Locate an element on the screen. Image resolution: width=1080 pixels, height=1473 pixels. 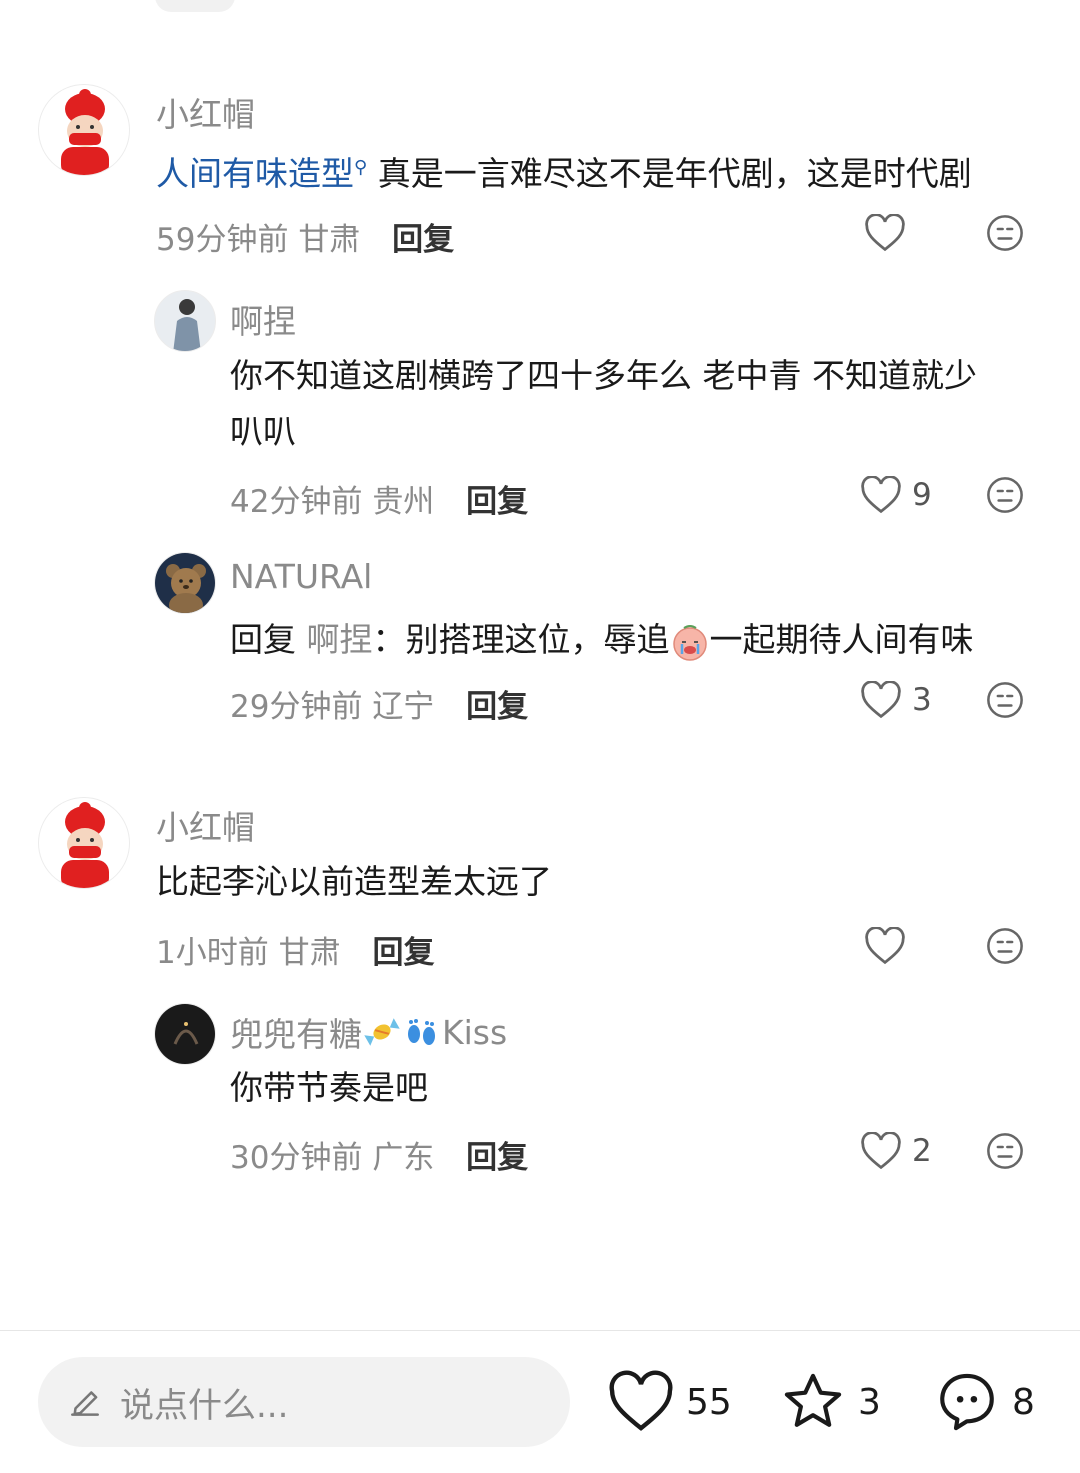
comments-button: 8 is located at coordinates (984, 1402).